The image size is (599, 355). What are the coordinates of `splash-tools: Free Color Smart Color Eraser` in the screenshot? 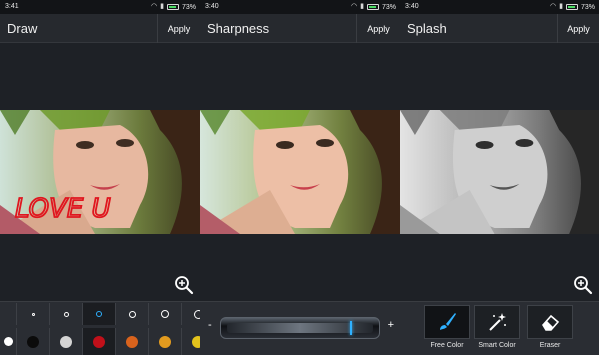 It's located at (499, 328).